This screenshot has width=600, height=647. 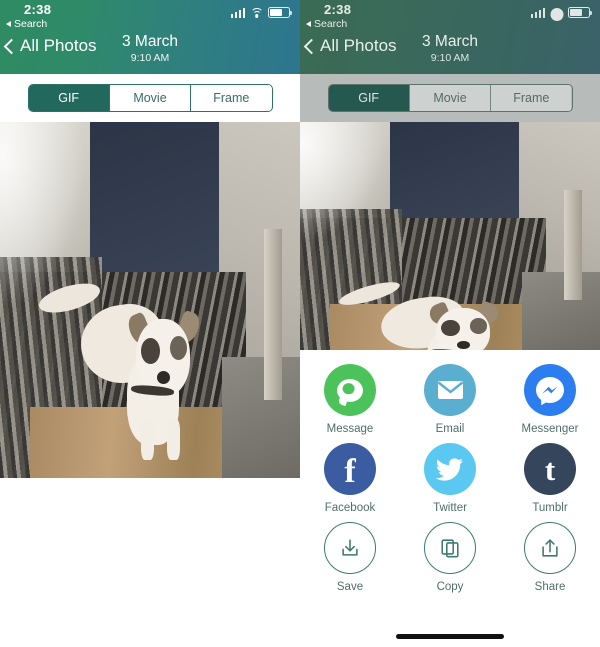 What do you see at coordinates (450, 15) in the screenshot?
I see `status-bar-right: 2:38 Search` at bounding box center [450, 15].